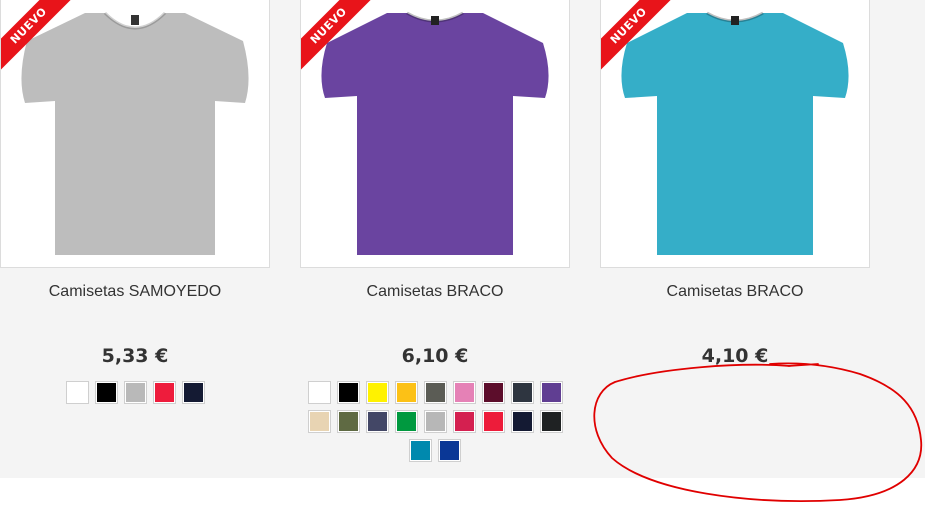  Describe the element at coordinates (435, 356) in the screenshot. I see `product-price: 6,10 €` at that location.